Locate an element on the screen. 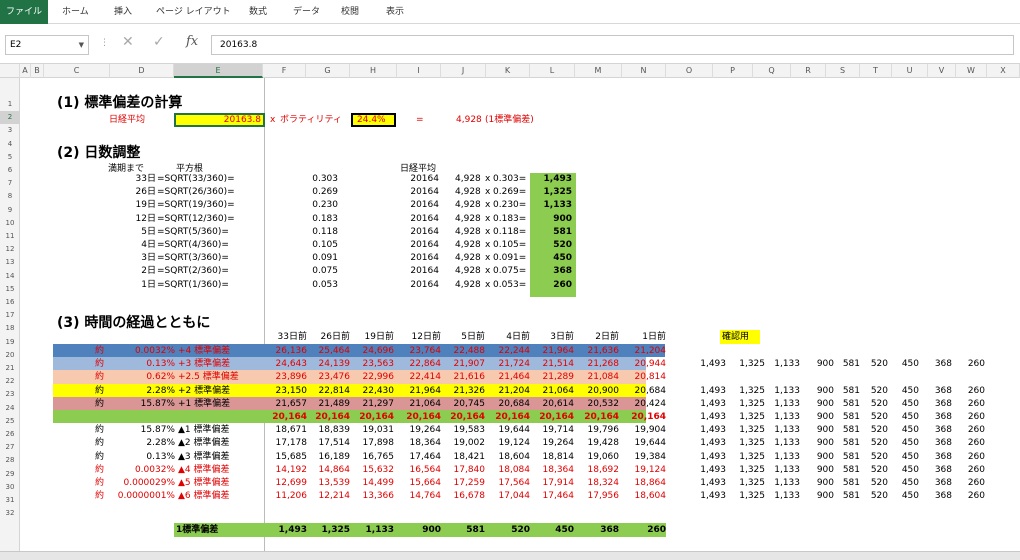 Image resolution: width=1020 pixels, height=560 pixels. result-cell: 260 is located at coordinates (551, 285).